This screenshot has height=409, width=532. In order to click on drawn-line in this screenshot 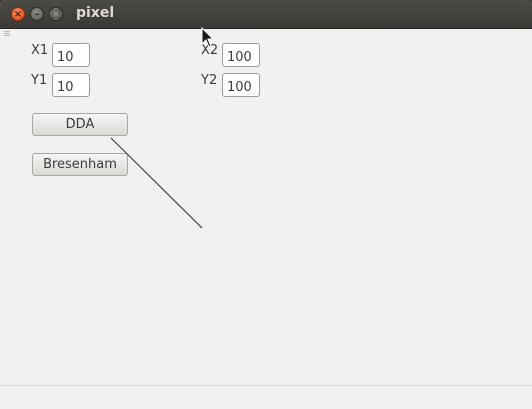, I will do `click(156, 183)`.